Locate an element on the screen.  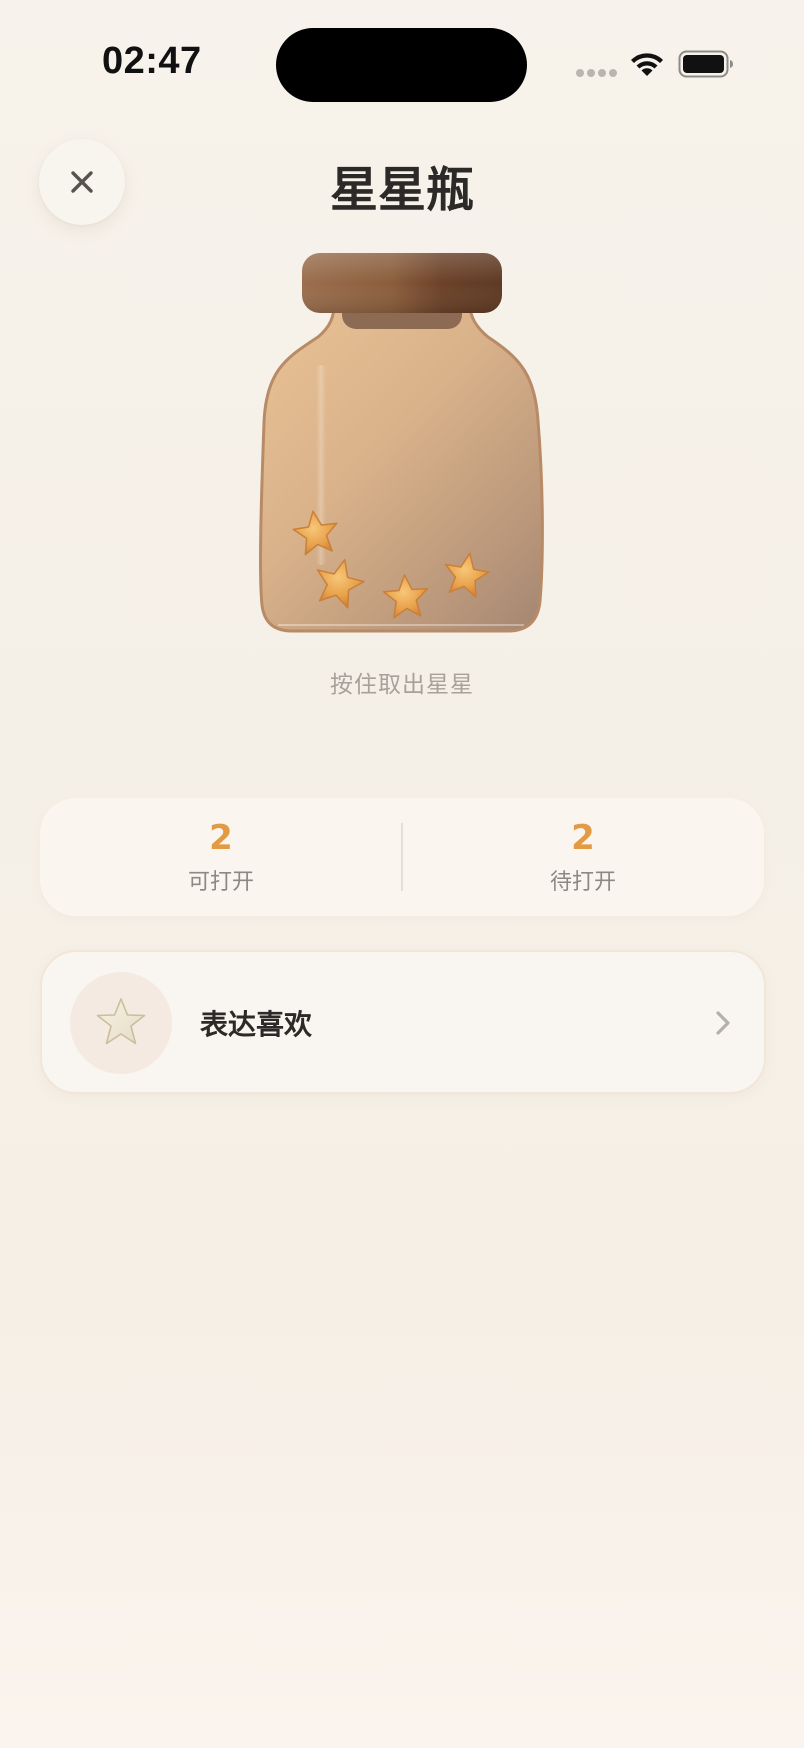
stats-card: 2 可打开 2 待打开 is located at coordinates (402, 857).